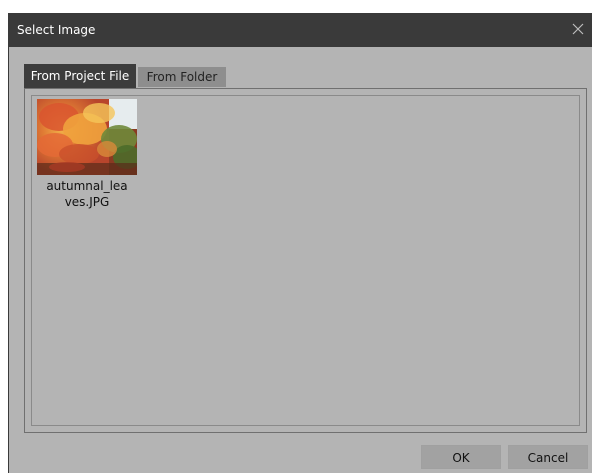 The width and height of the screenshot is (592, 473). What do you see at coordinates (87, 194) in the screenshot?
I see `file-name: autumnal_lea ves.JPG` at bounding box center [87, 194].